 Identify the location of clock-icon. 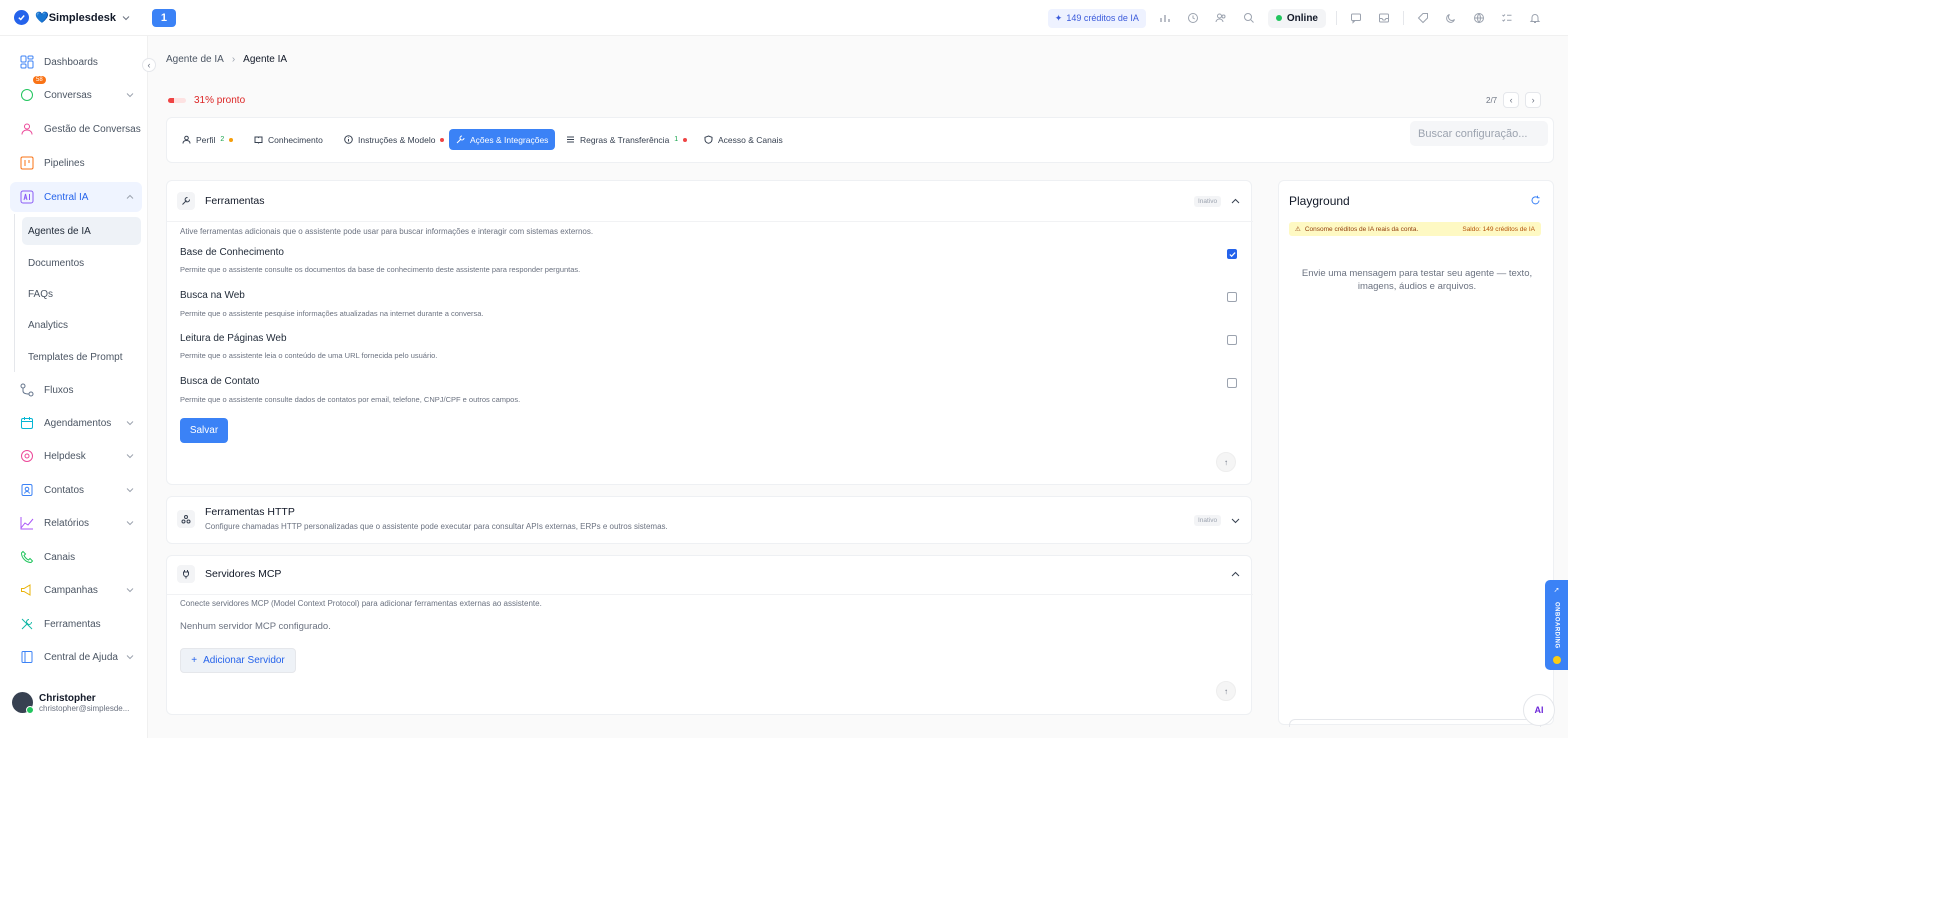
(1193, 18).